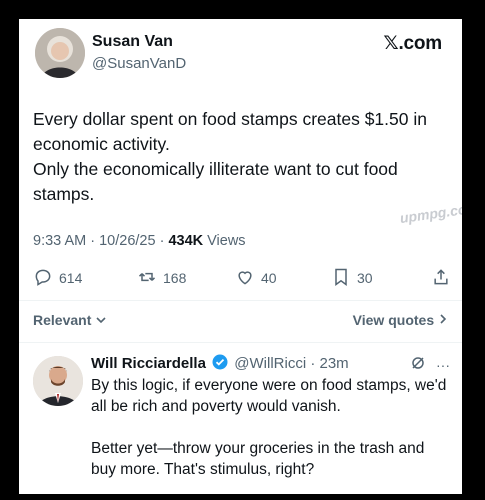  Describe the element at coordinates (393, 320) in the screenshot. I see `view-quotes-label: View quotes` at that location.